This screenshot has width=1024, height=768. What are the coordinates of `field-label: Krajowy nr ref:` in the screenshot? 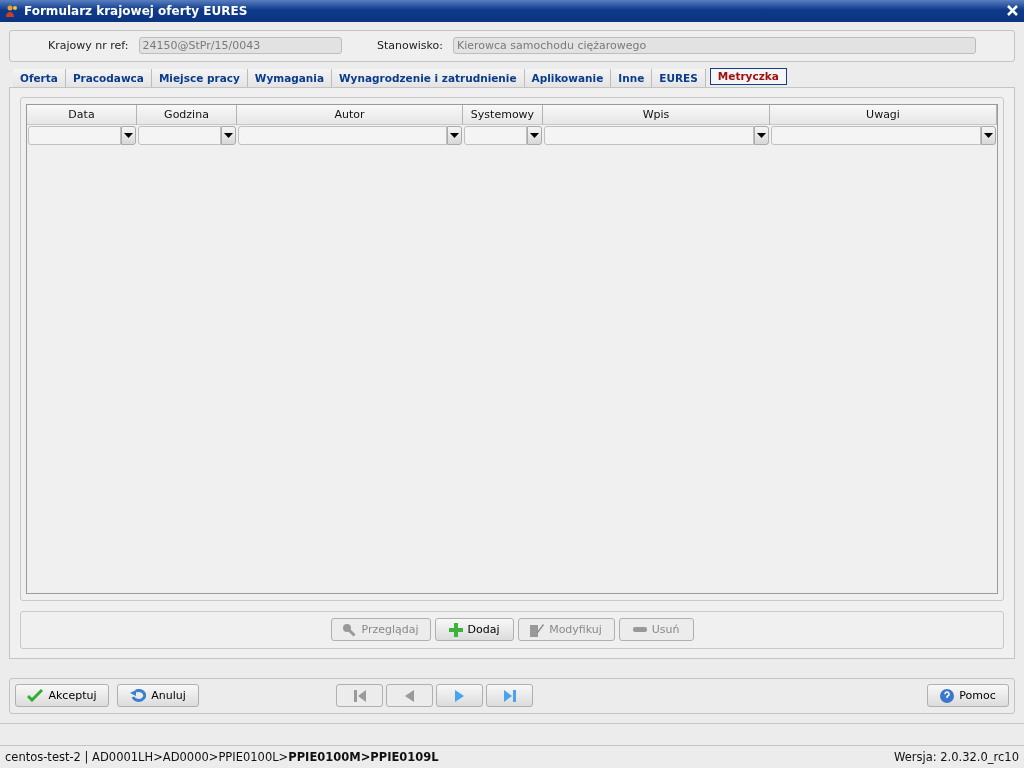 It's located at (88, 46).